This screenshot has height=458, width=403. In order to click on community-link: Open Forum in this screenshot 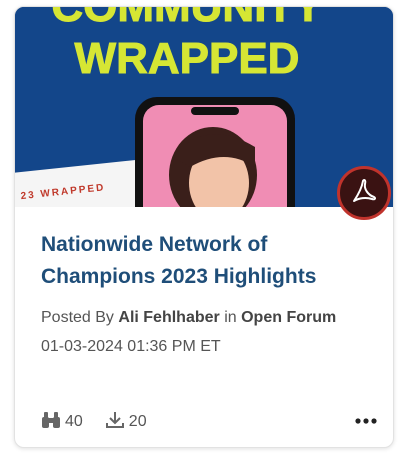, I will do `click(288, 317)`.